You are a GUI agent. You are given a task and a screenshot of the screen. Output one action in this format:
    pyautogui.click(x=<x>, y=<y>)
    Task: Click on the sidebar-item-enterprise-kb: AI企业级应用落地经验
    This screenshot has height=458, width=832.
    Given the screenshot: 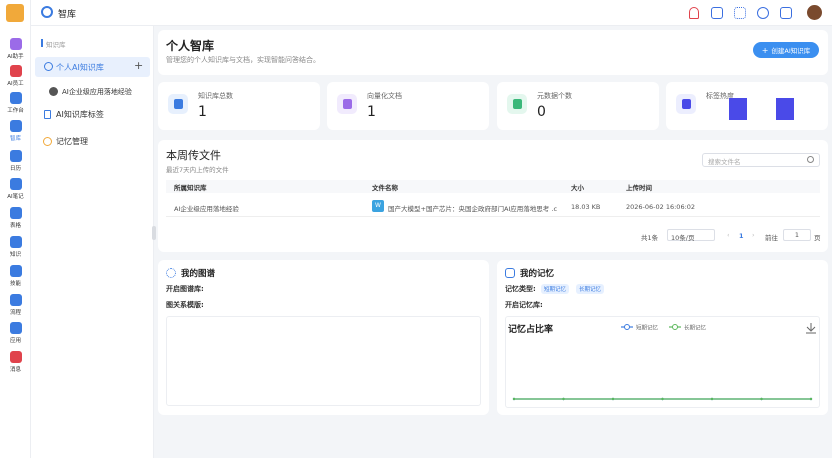 What is the action you would take?
    pyautogui.click(x=101, y=92)
    